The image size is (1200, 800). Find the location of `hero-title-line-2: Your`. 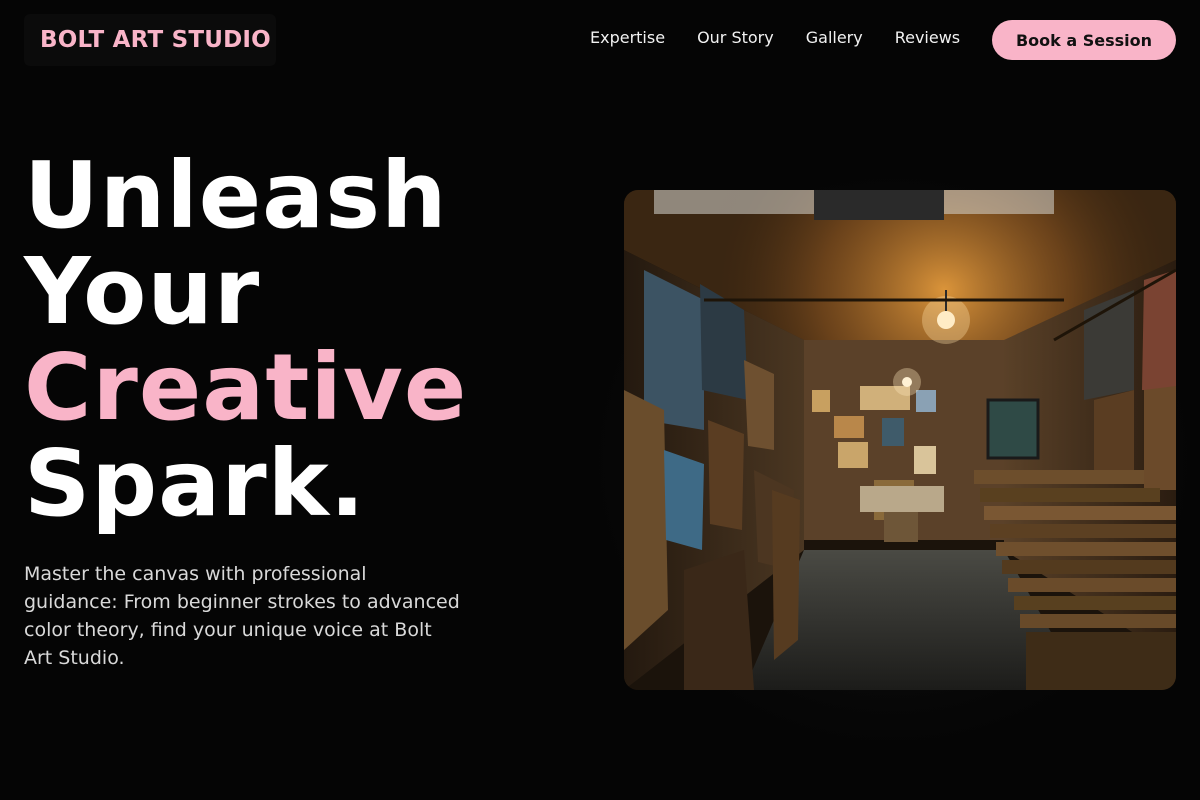

hero-title-line-2: Your is located at coordinates (142, 291).